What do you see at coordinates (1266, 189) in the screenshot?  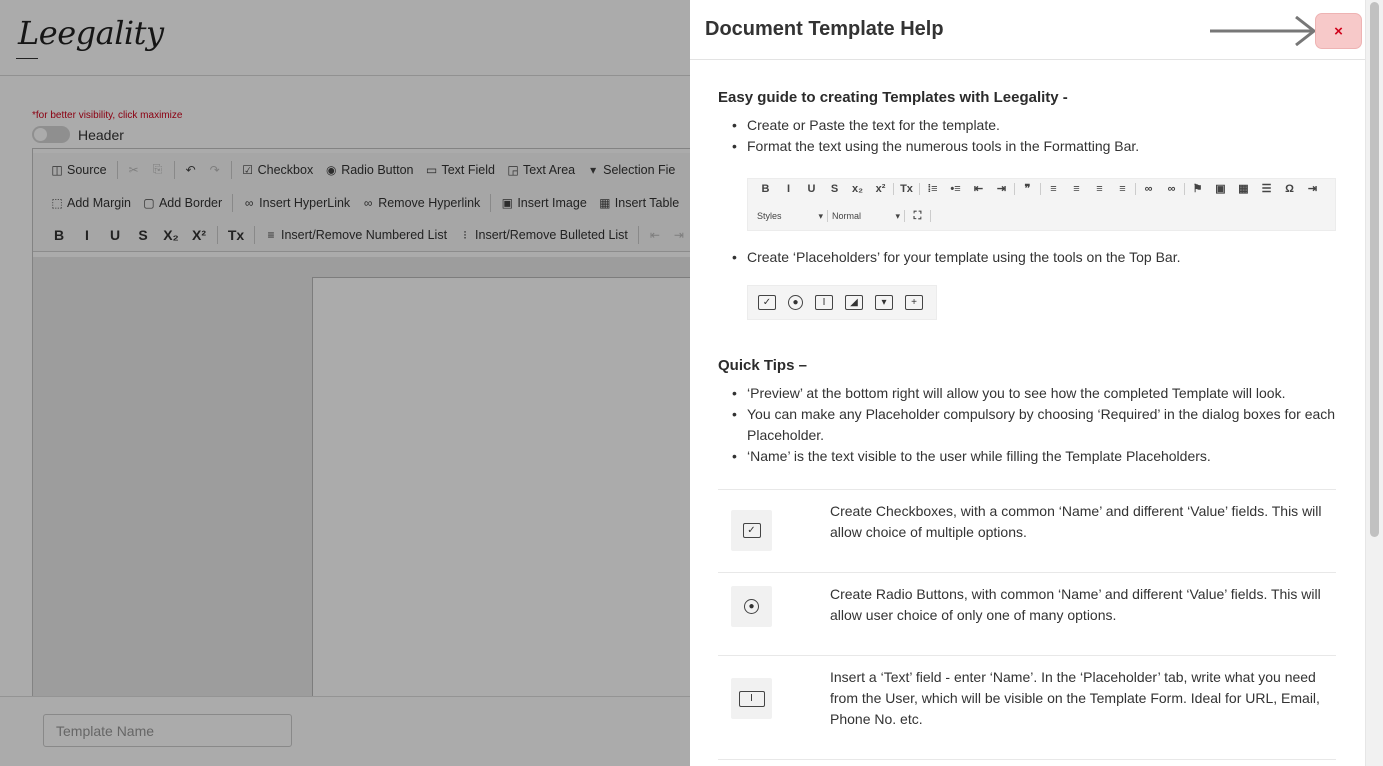 I see `format-tool-icon: ☰` at bounding box center [1266, 189].